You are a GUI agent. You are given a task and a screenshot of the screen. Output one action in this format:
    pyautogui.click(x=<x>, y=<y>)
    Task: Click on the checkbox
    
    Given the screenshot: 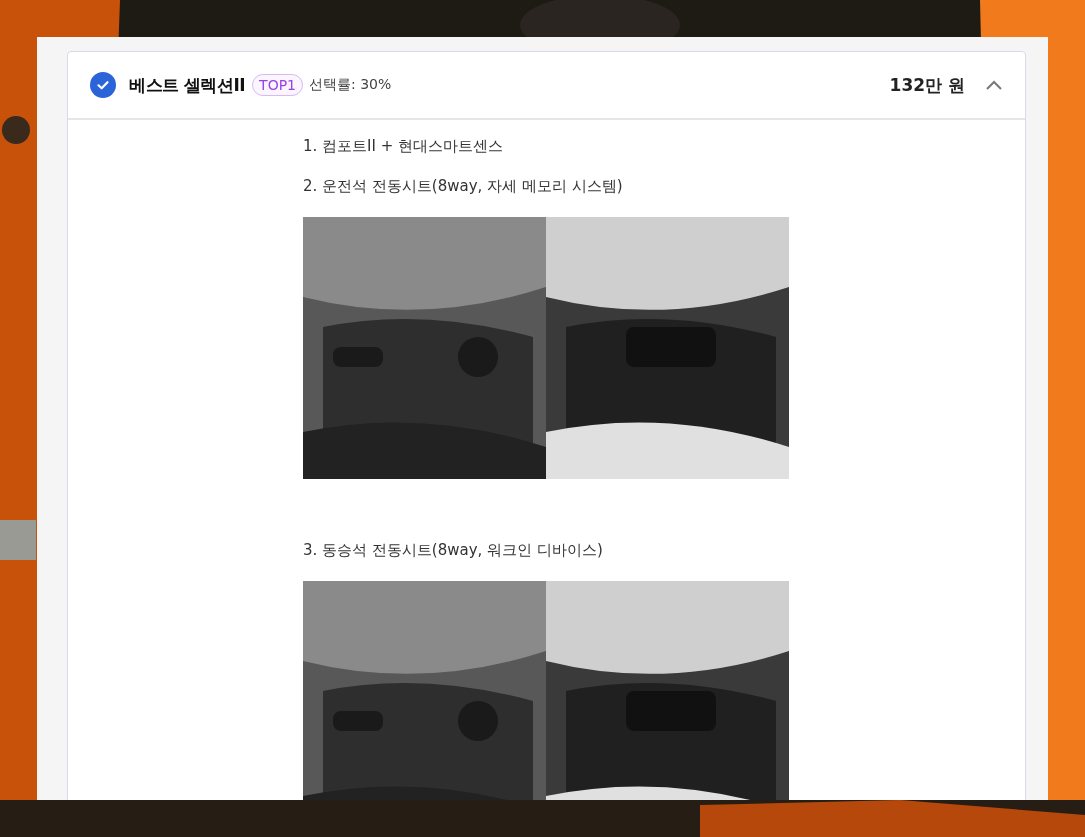 What is the action you would take?
    pyautogui.click(x=103, y=85)
    